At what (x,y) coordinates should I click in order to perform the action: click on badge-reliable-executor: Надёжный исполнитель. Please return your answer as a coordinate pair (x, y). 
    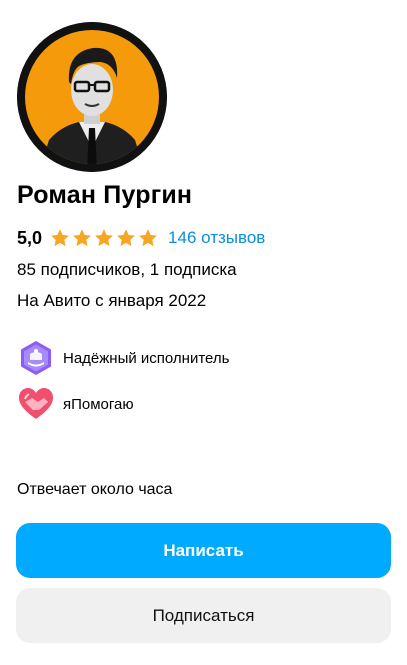
    Looking at the image, I should click on (123, 358).